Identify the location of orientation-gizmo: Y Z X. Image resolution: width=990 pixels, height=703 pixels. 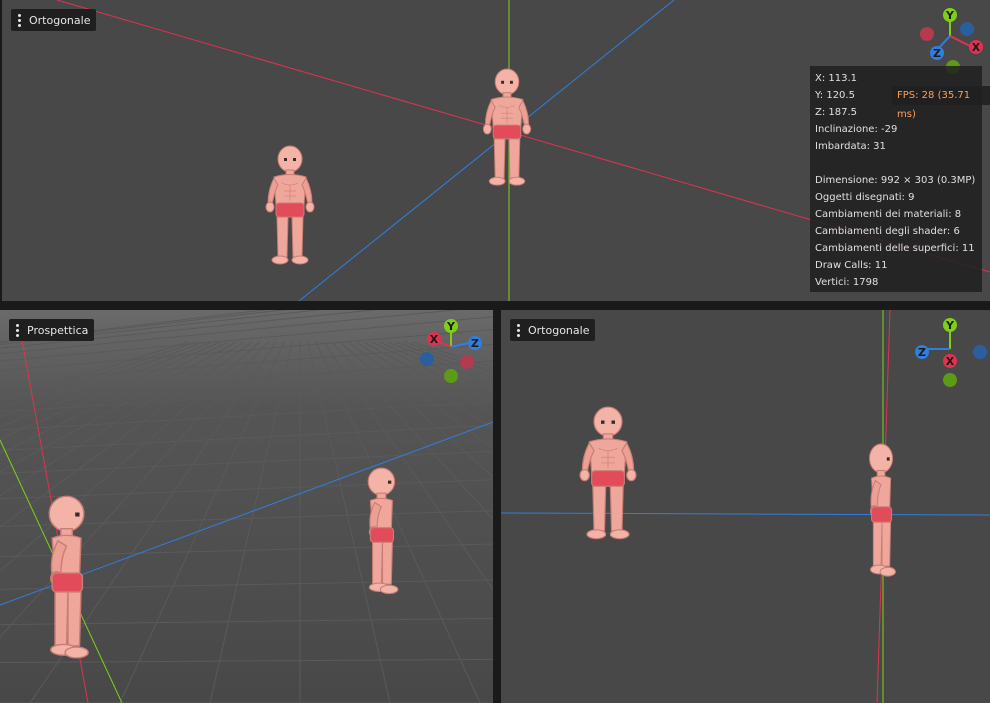
(950, 353).